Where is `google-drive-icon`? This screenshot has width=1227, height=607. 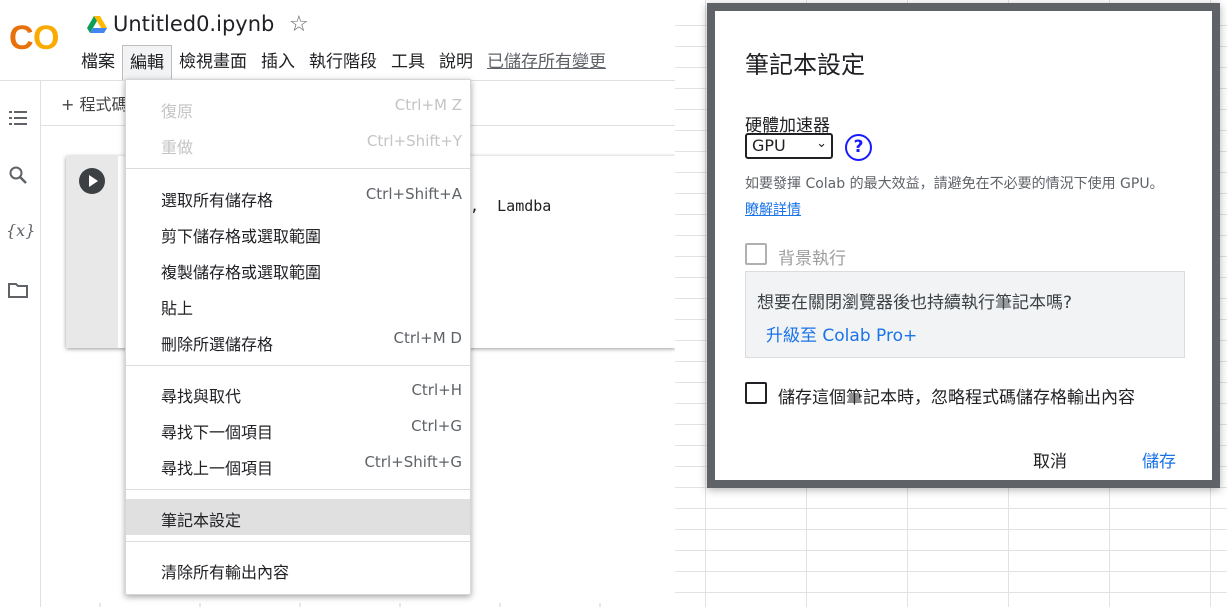
google-drive-icon is located at coordinates (97, 24).